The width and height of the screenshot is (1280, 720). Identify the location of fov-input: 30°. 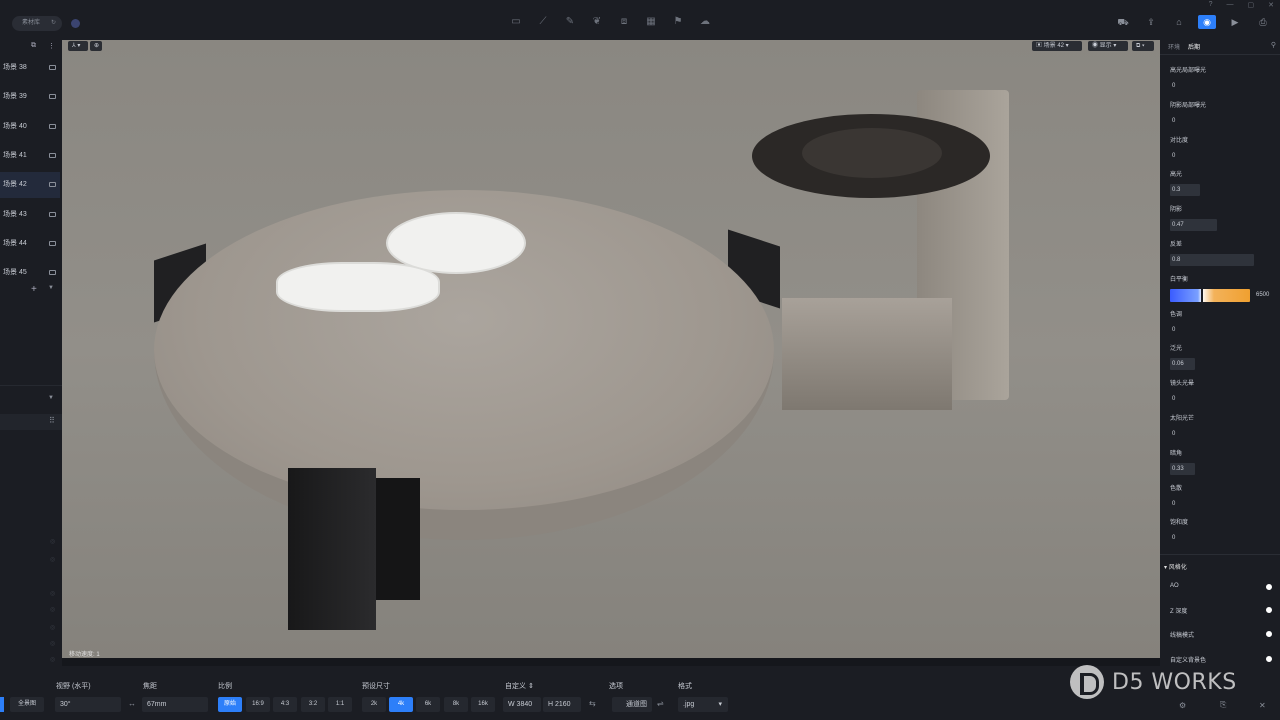
(88, 704).